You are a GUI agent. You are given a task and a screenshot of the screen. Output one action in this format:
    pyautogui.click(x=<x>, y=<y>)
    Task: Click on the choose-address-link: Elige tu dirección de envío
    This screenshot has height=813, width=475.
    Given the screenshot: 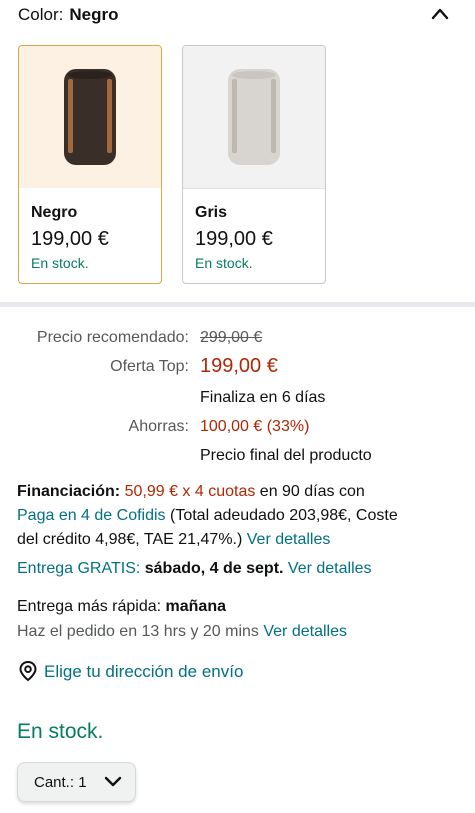 What is the action you would take?
    pyautogui.click(x=143, y=672)
    